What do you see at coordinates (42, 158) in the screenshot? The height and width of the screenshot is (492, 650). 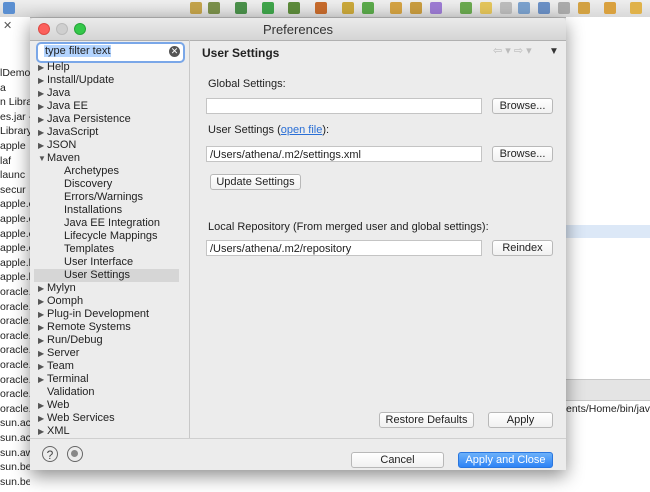 I see `expanded-arrow-icon: ▼` at bounding box center [42, 158].